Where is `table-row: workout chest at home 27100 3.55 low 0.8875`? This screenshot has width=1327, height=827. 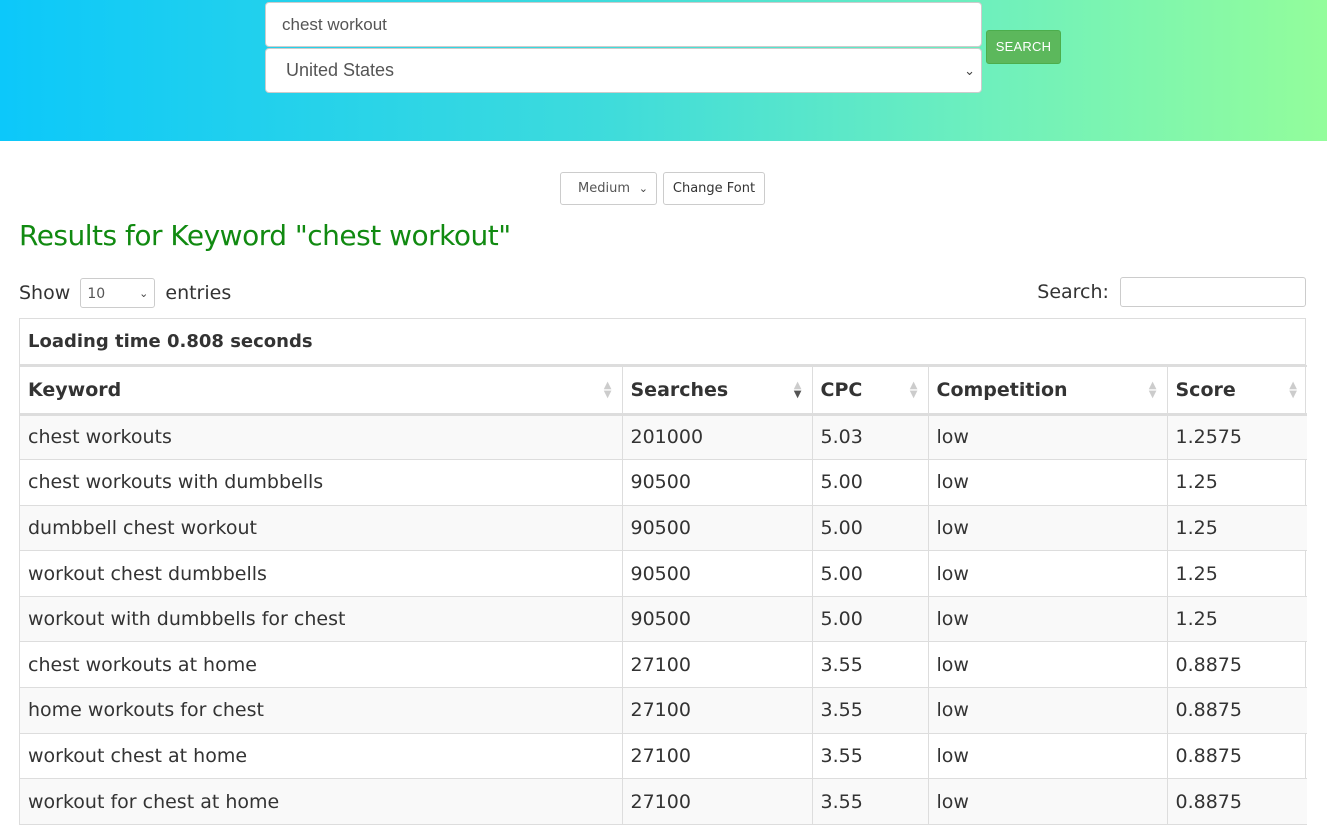 table-row: workout chest at home 27100 3.55 low 0.8875 is located at coordinates (663, 756).